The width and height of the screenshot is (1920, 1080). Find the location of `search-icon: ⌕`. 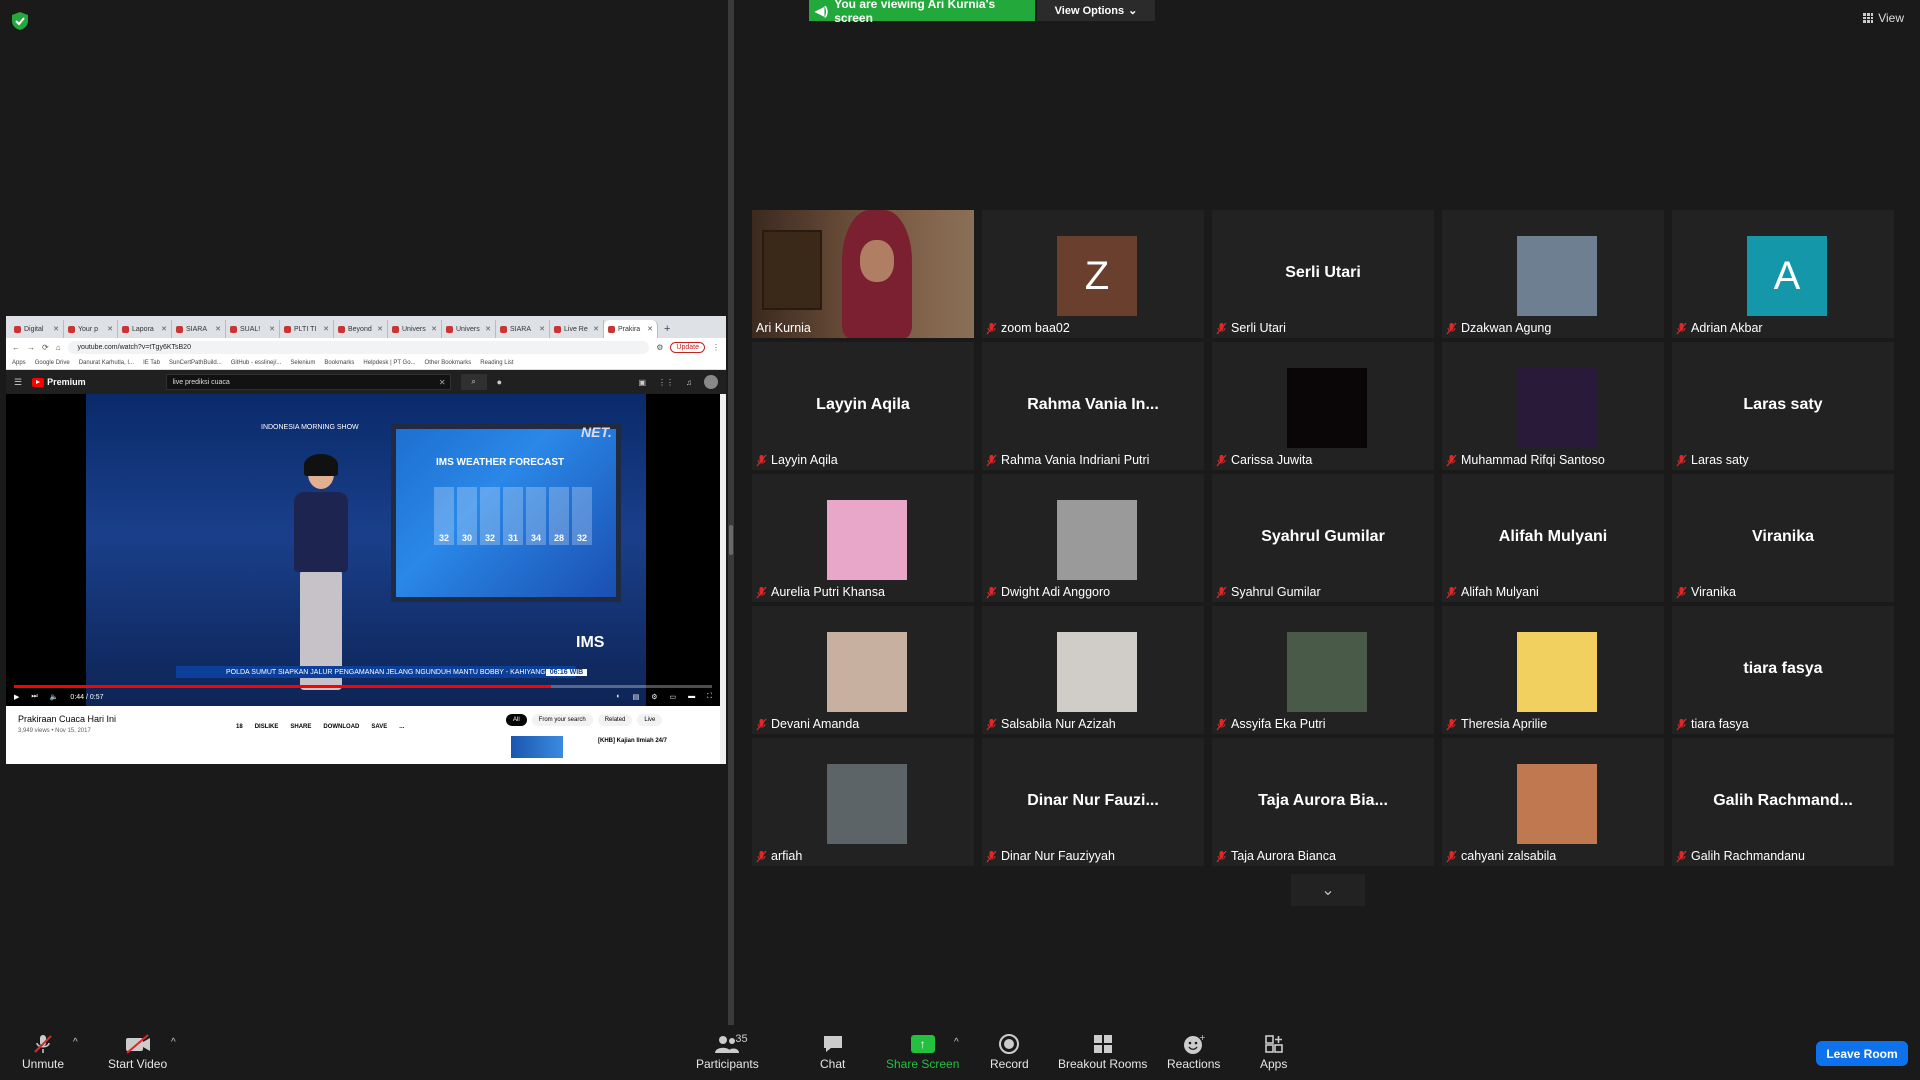

search-icon: ⌕ is located at coordinates (473, 382).